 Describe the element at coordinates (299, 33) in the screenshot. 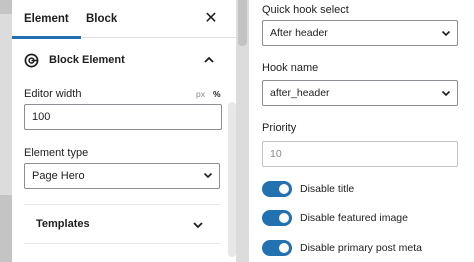

I see `quick-hook-value: After header` at that location.